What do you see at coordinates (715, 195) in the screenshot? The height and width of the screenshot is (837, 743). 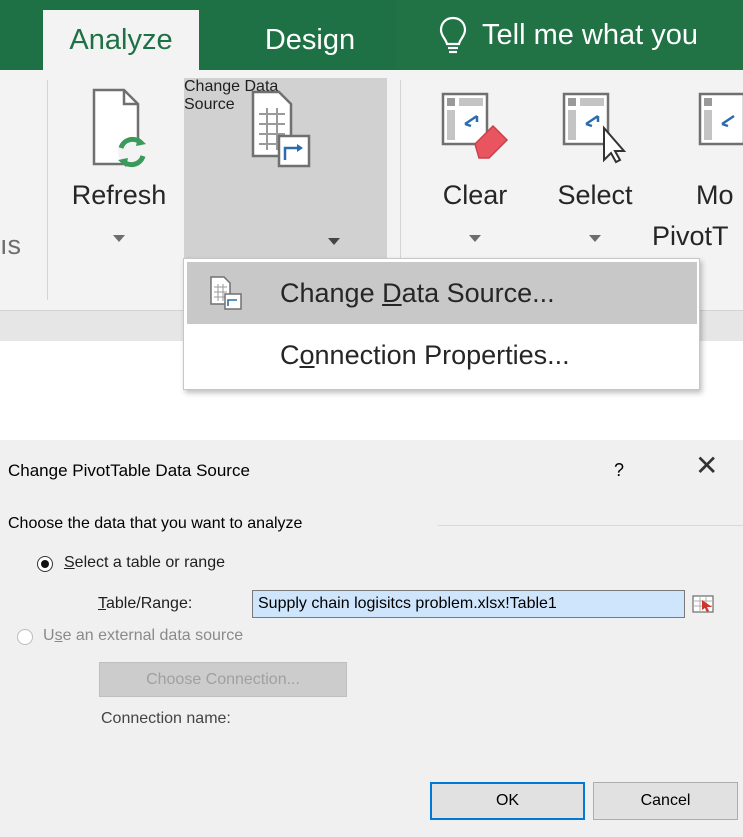 I see `move-label: Mo` at bounding box center [715, 195].